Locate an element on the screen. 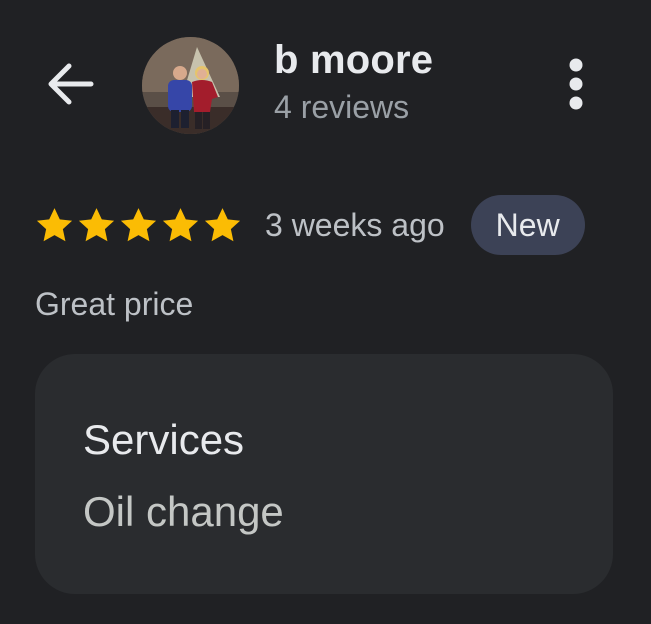  arrow-left-icon is located at coordinates (71, 84).